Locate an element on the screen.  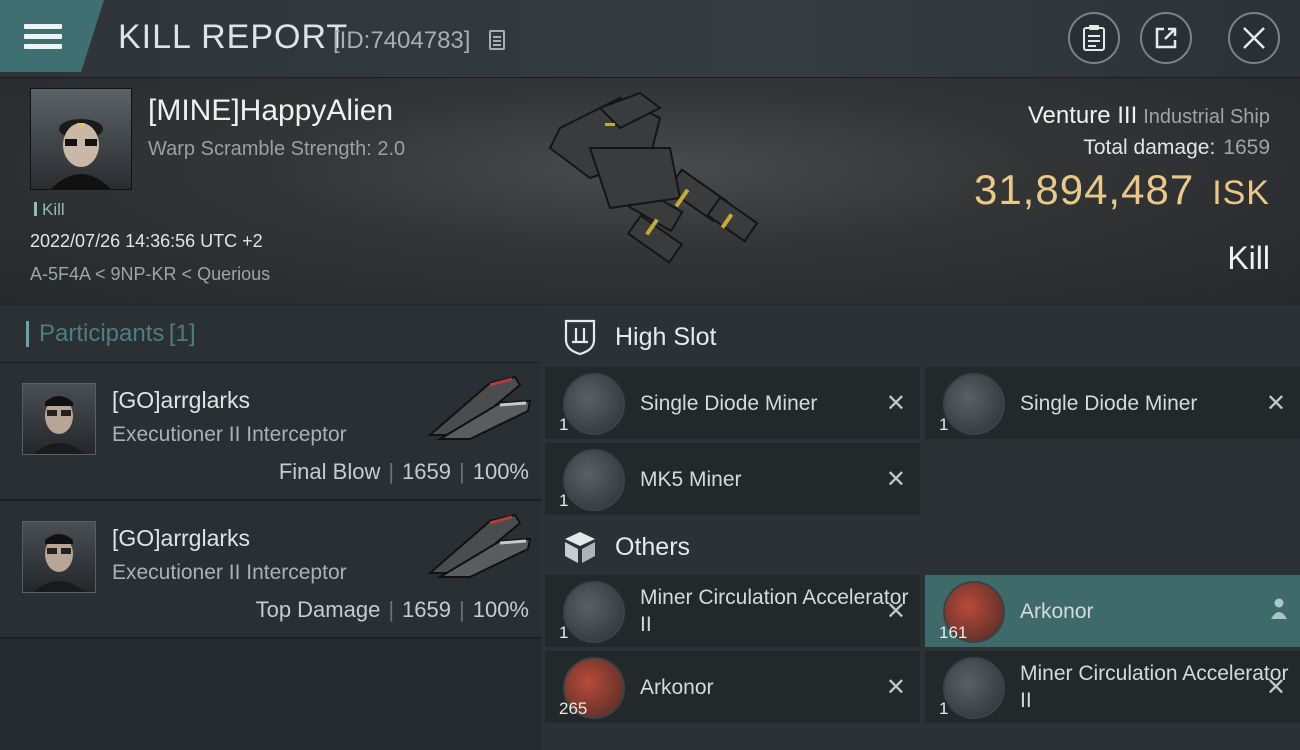
report-button is located at coordinates (1094, 38).